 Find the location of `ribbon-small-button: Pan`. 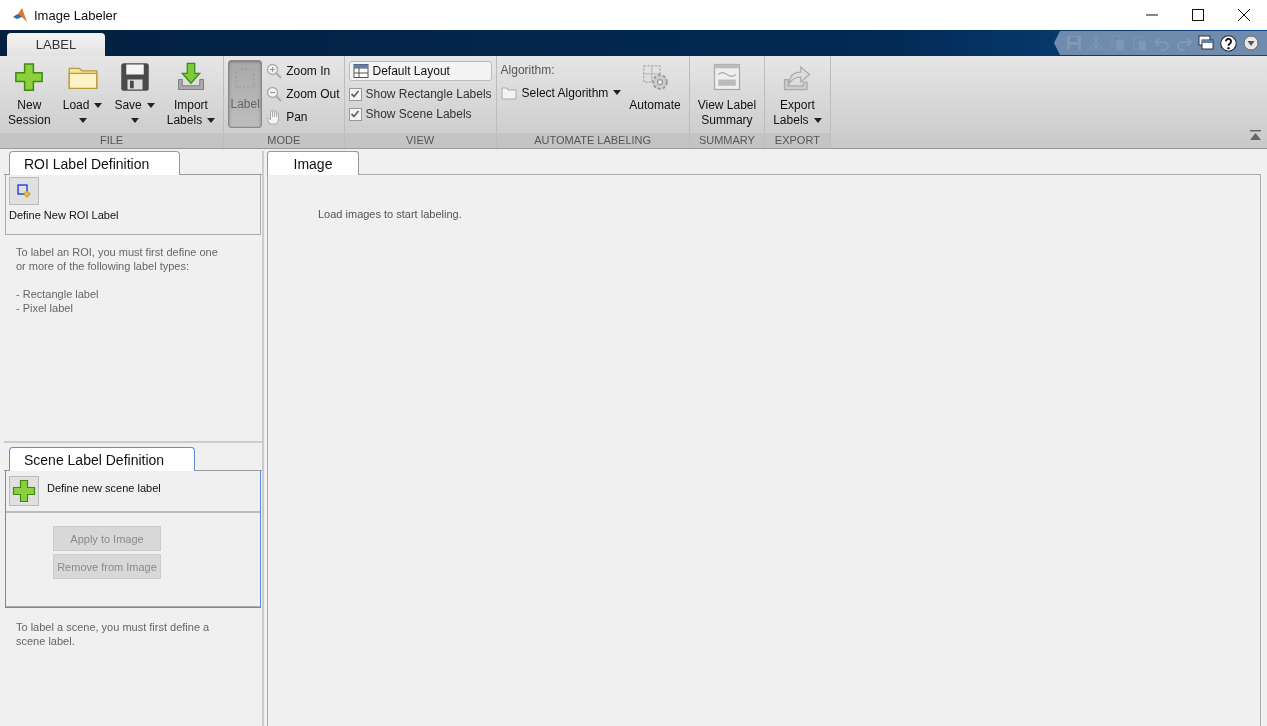

ribbon-small-button: Pan is located at coordinates (303, 116).